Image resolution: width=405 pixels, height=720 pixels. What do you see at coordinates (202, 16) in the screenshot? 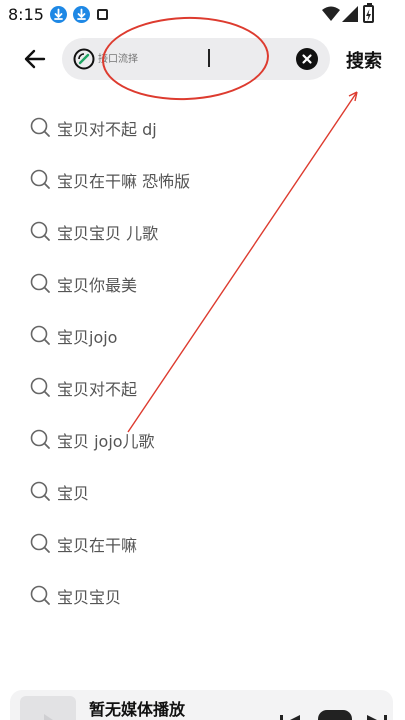
I see `status-bar: 8:15` at bounding box center [202, 16].